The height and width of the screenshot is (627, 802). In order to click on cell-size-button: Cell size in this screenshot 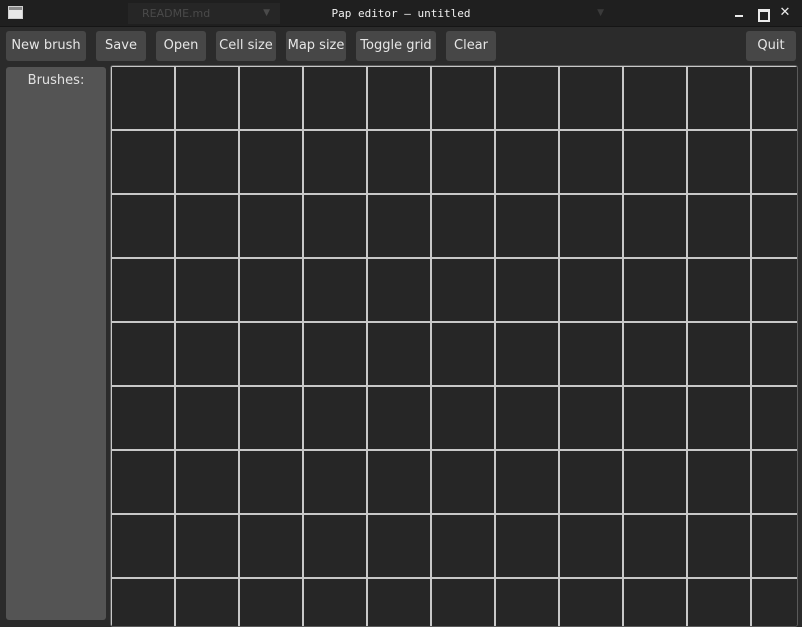, I will do `click(246, 46)`.